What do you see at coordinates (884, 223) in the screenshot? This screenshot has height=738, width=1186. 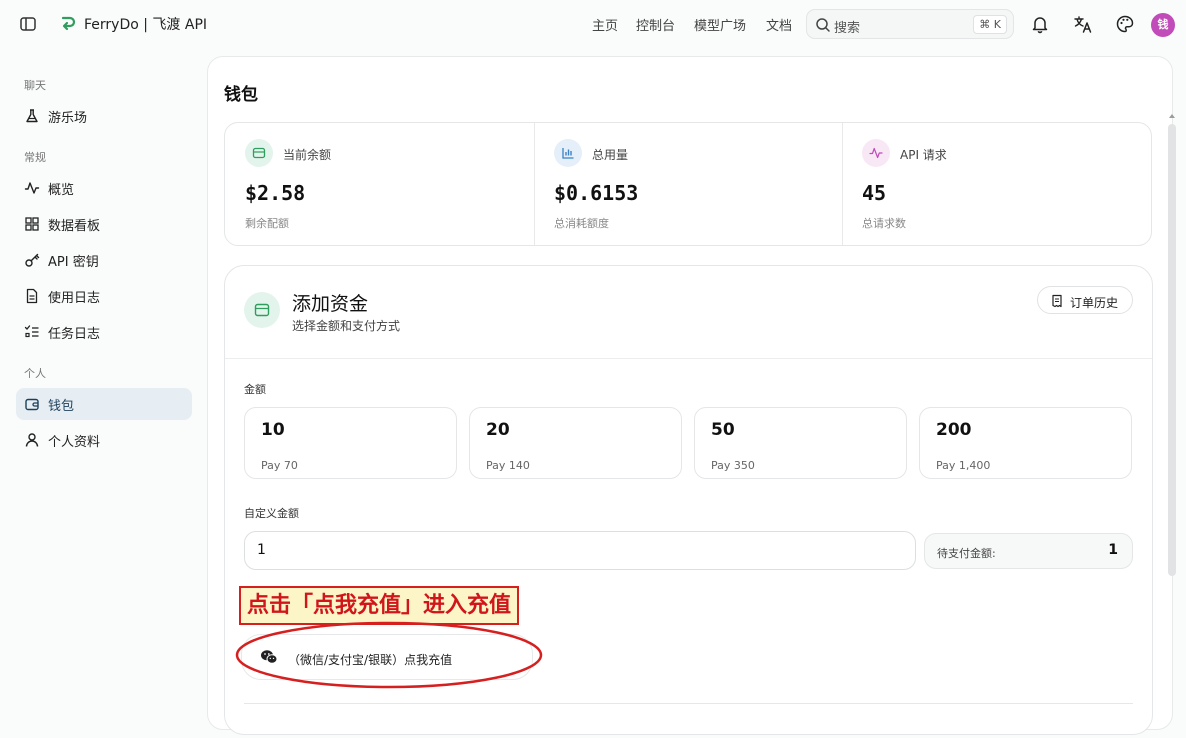 I see `stat-sub: 总请求数` at bounding box center [884, 223].